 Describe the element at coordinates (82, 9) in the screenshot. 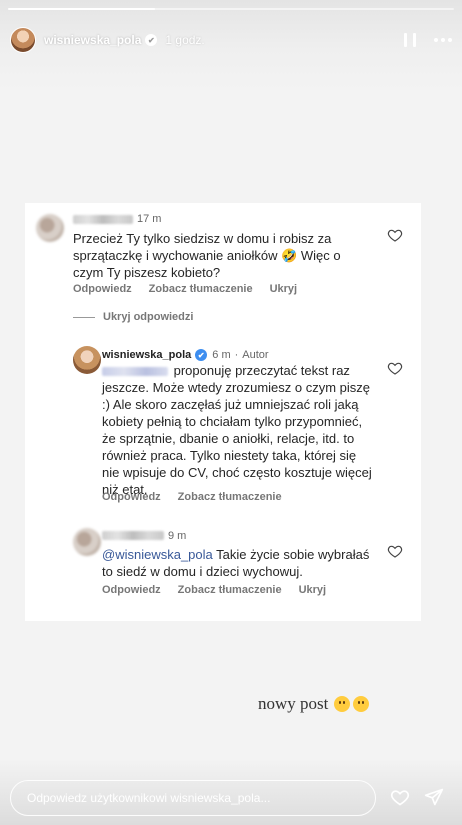

I see `story-progress-fill` at that location.